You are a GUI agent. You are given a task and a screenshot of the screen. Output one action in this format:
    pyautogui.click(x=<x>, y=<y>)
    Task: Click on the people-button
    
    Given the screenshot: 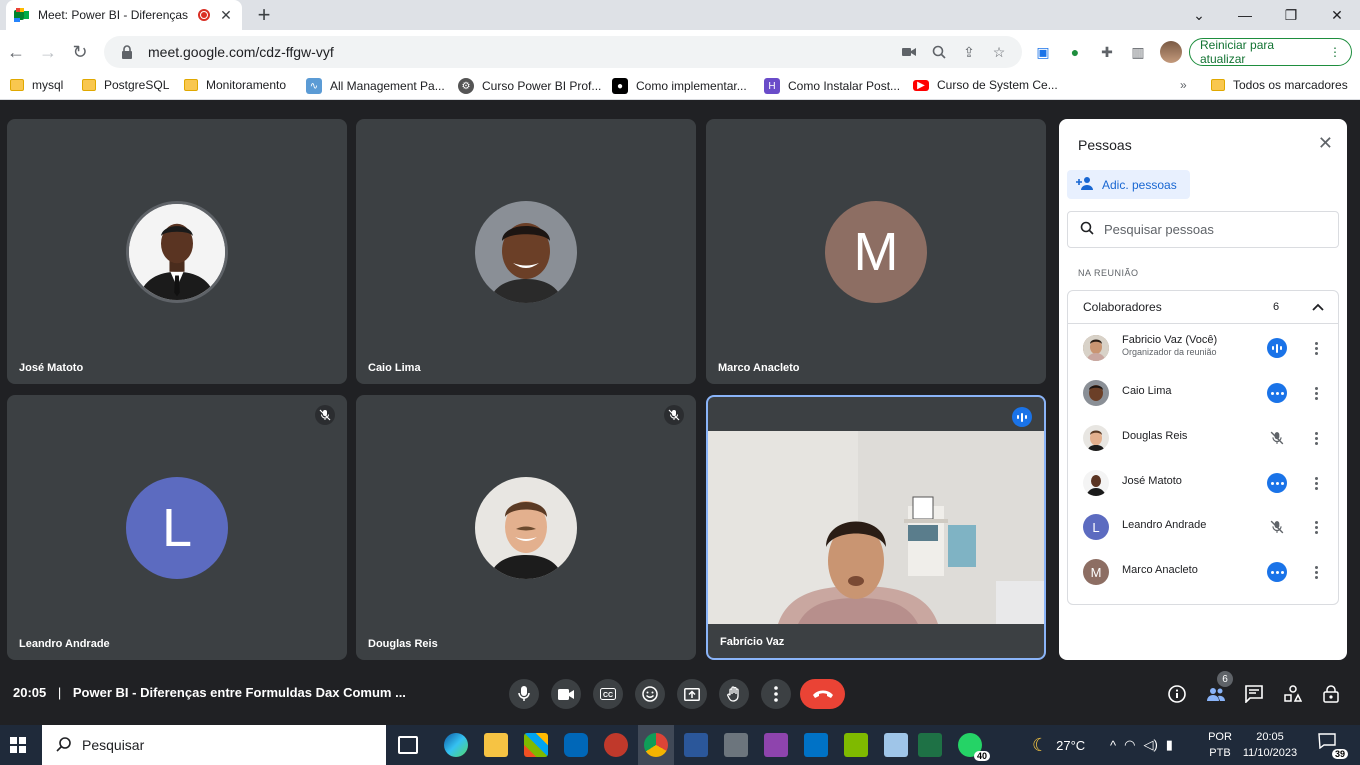 What is the action you would take?
    pyautogui.click(x=1216, y=694)
    